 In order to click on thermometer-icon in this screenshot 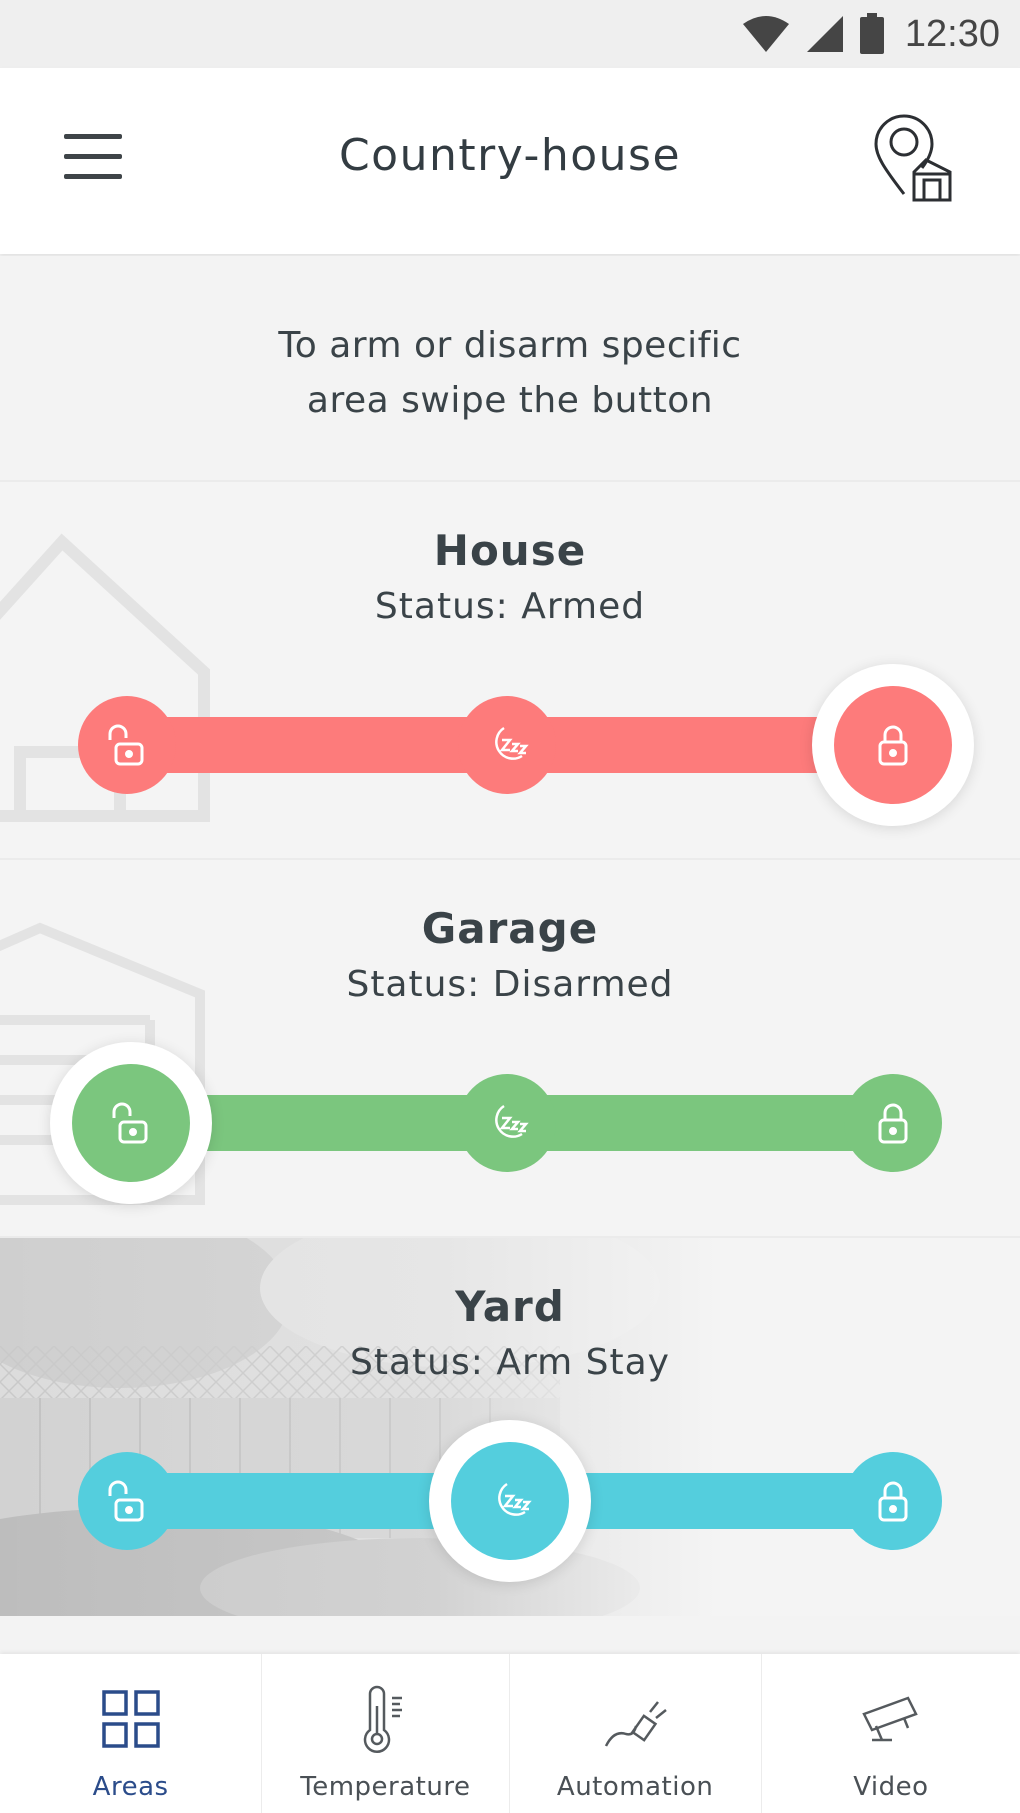, I will do `click(383, 1719)`.